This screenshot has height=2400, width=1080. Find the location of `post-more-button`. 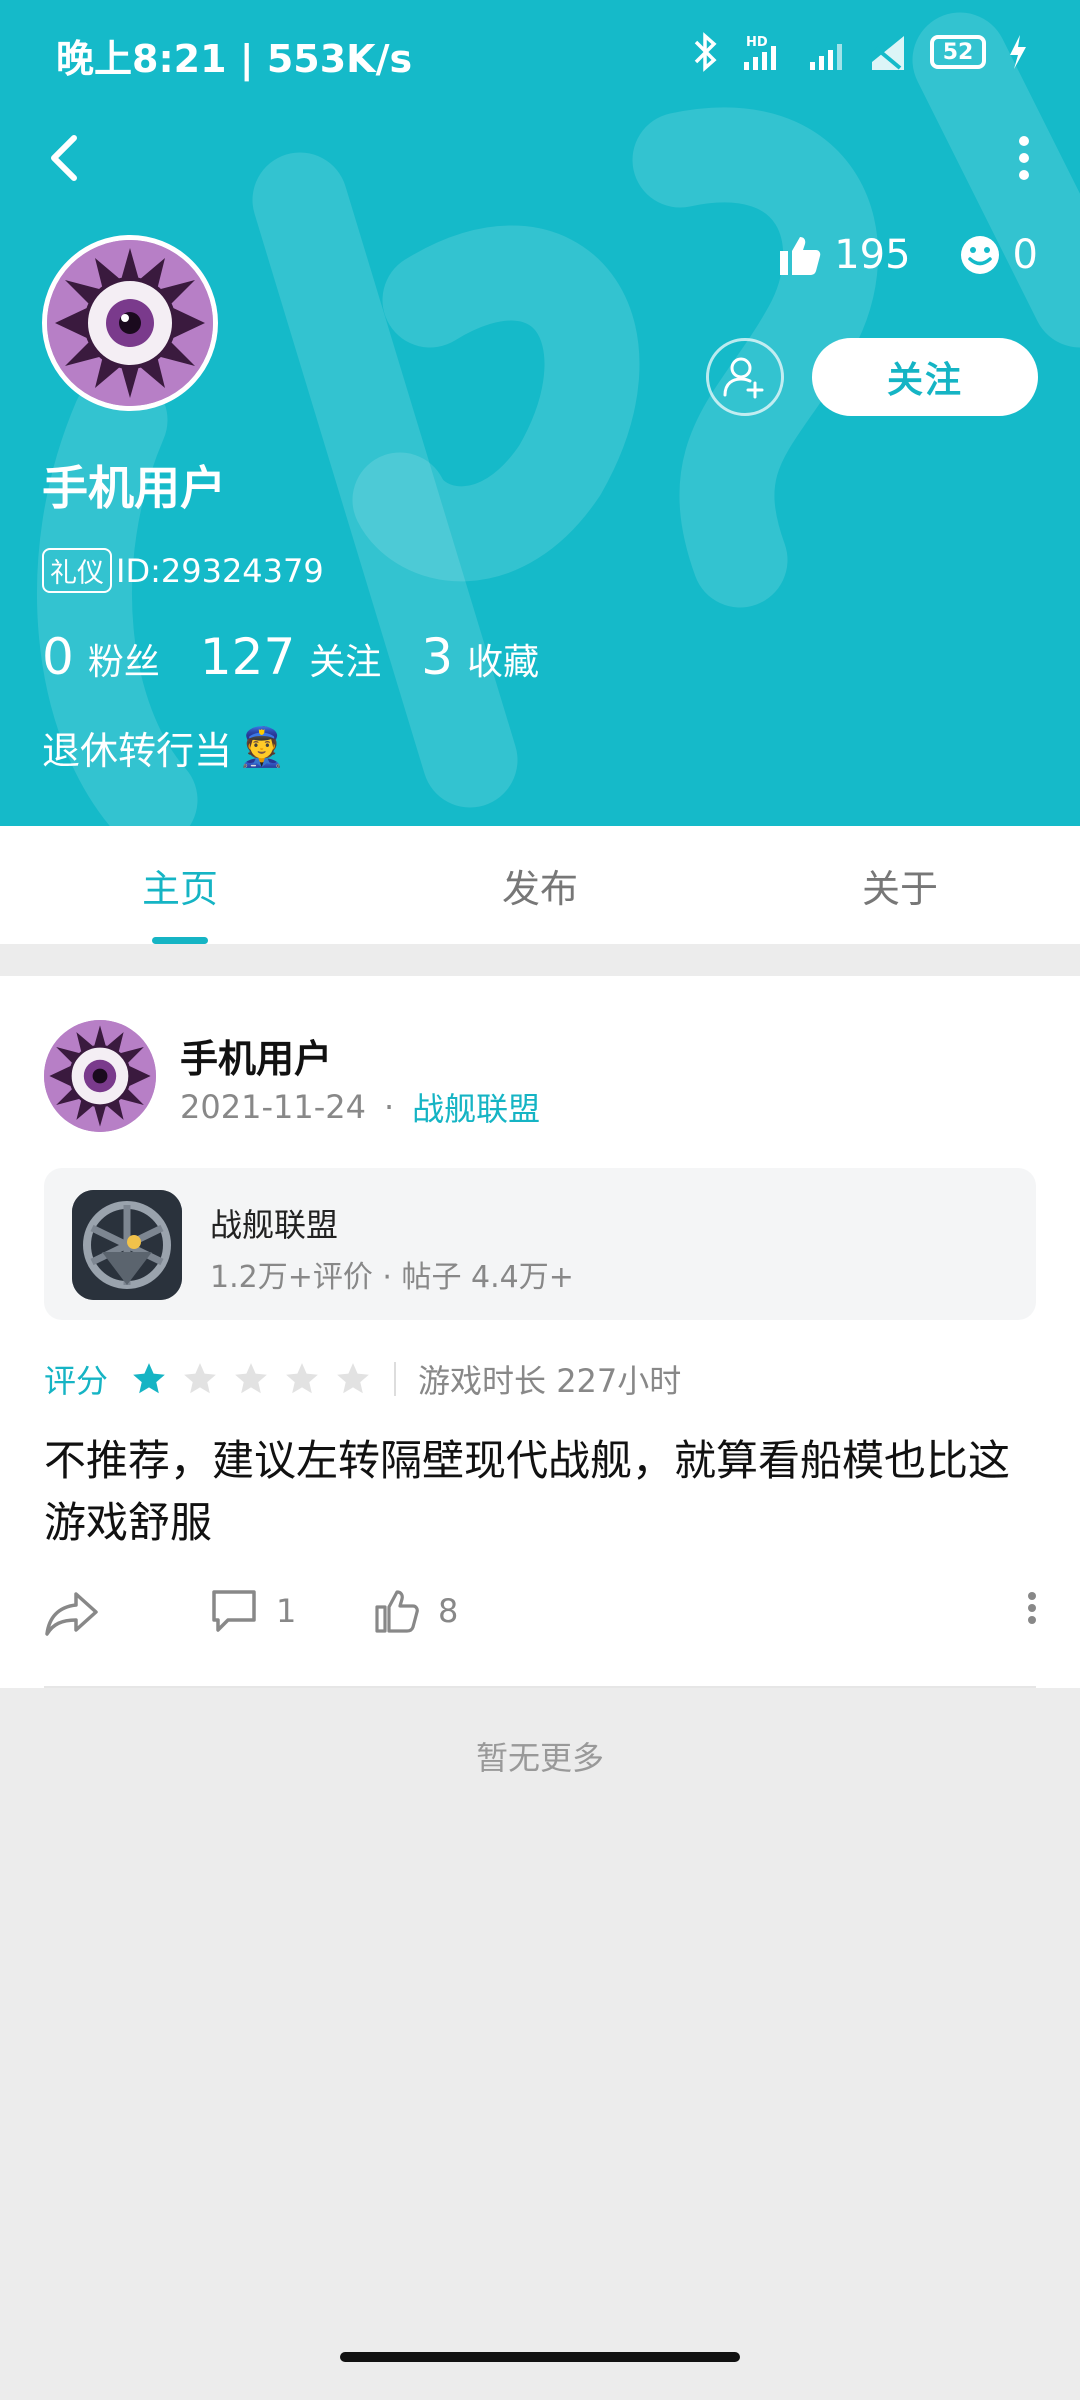

post-more-button is located at coordinates (1032, 1608).